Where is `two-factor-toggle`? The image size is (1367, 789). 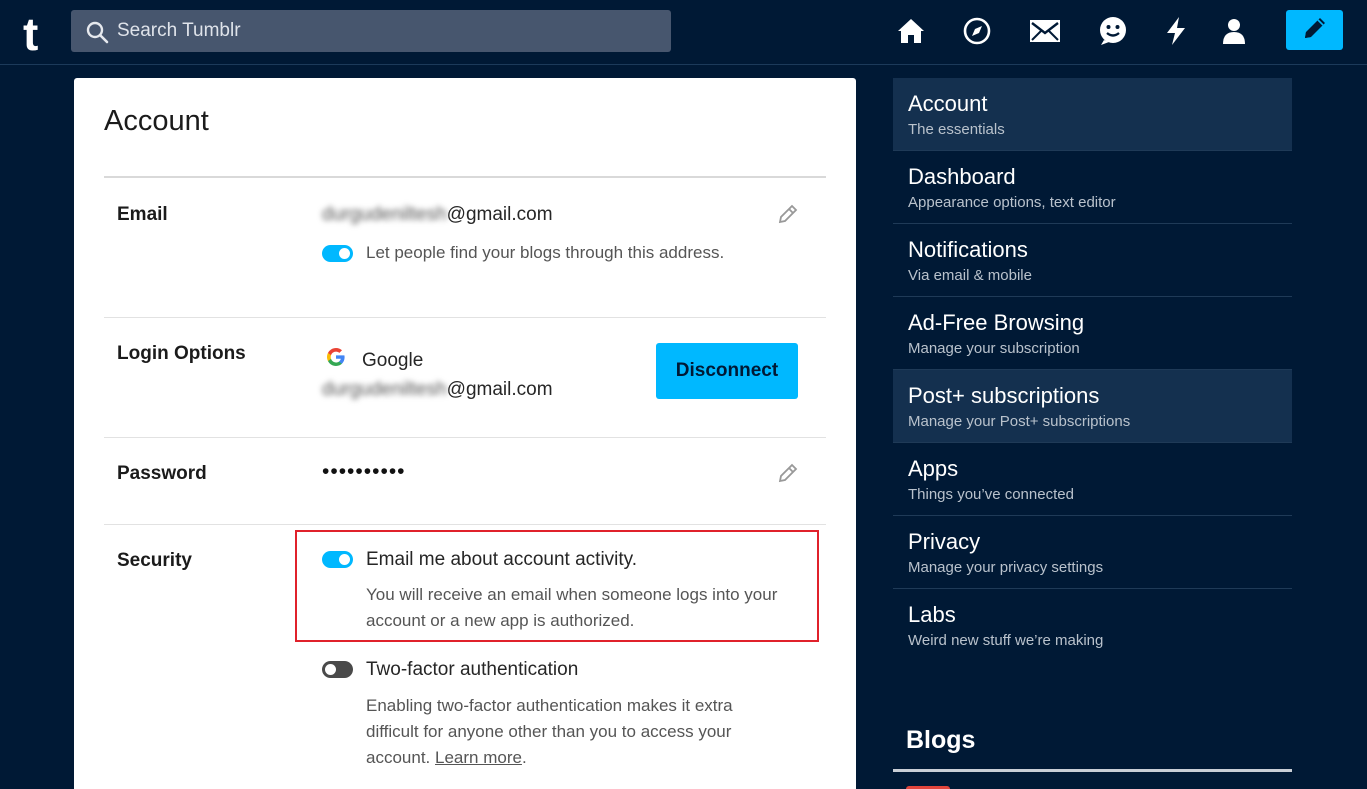 two-factor-toggle is located at coordinates (337, 669).